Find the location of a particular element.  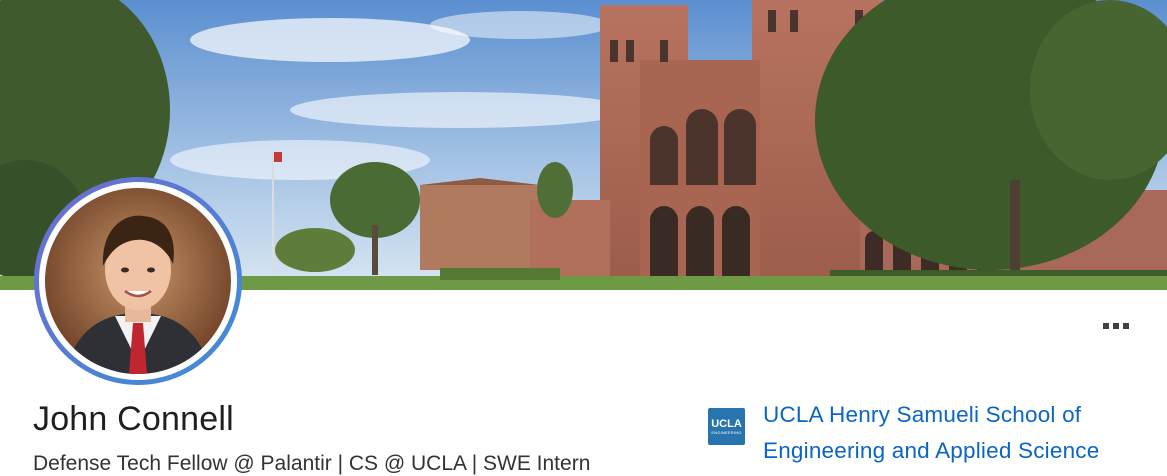

avatar is located at coordinates (138, 281).